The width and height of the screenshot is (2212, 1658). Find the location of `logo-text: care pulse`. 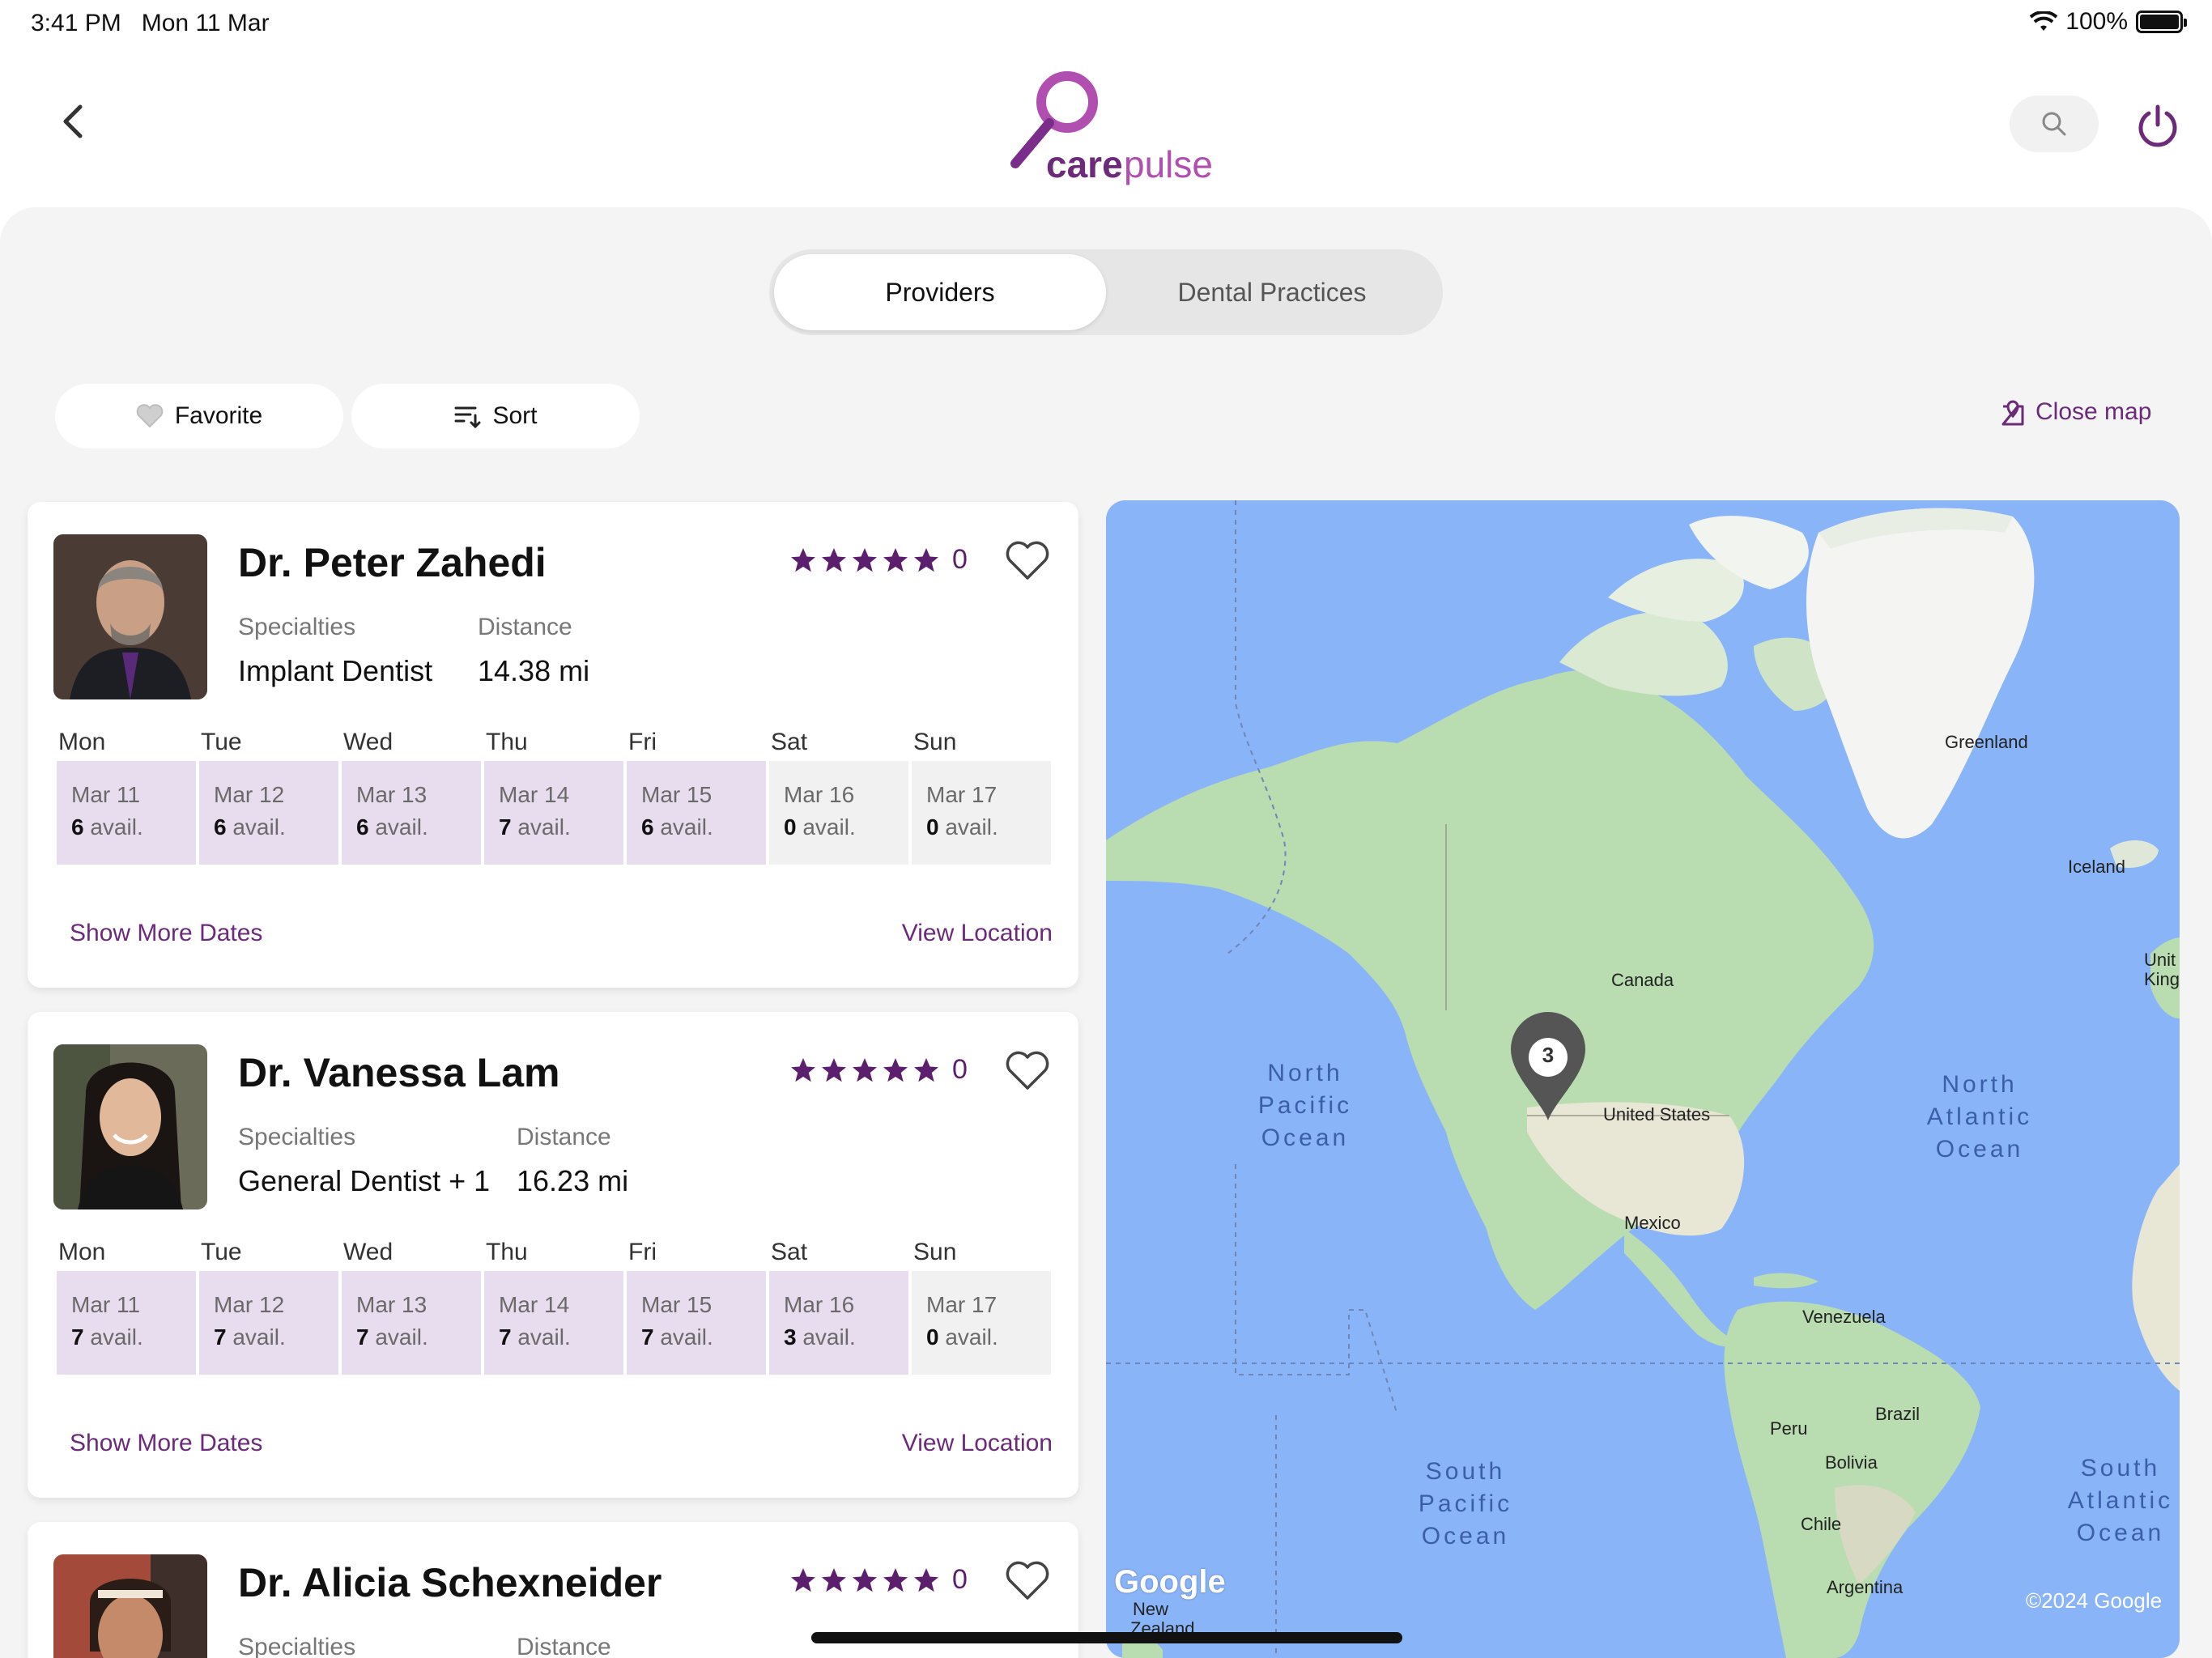

logo-text: care pulse is located at coordinates (1109, 133).